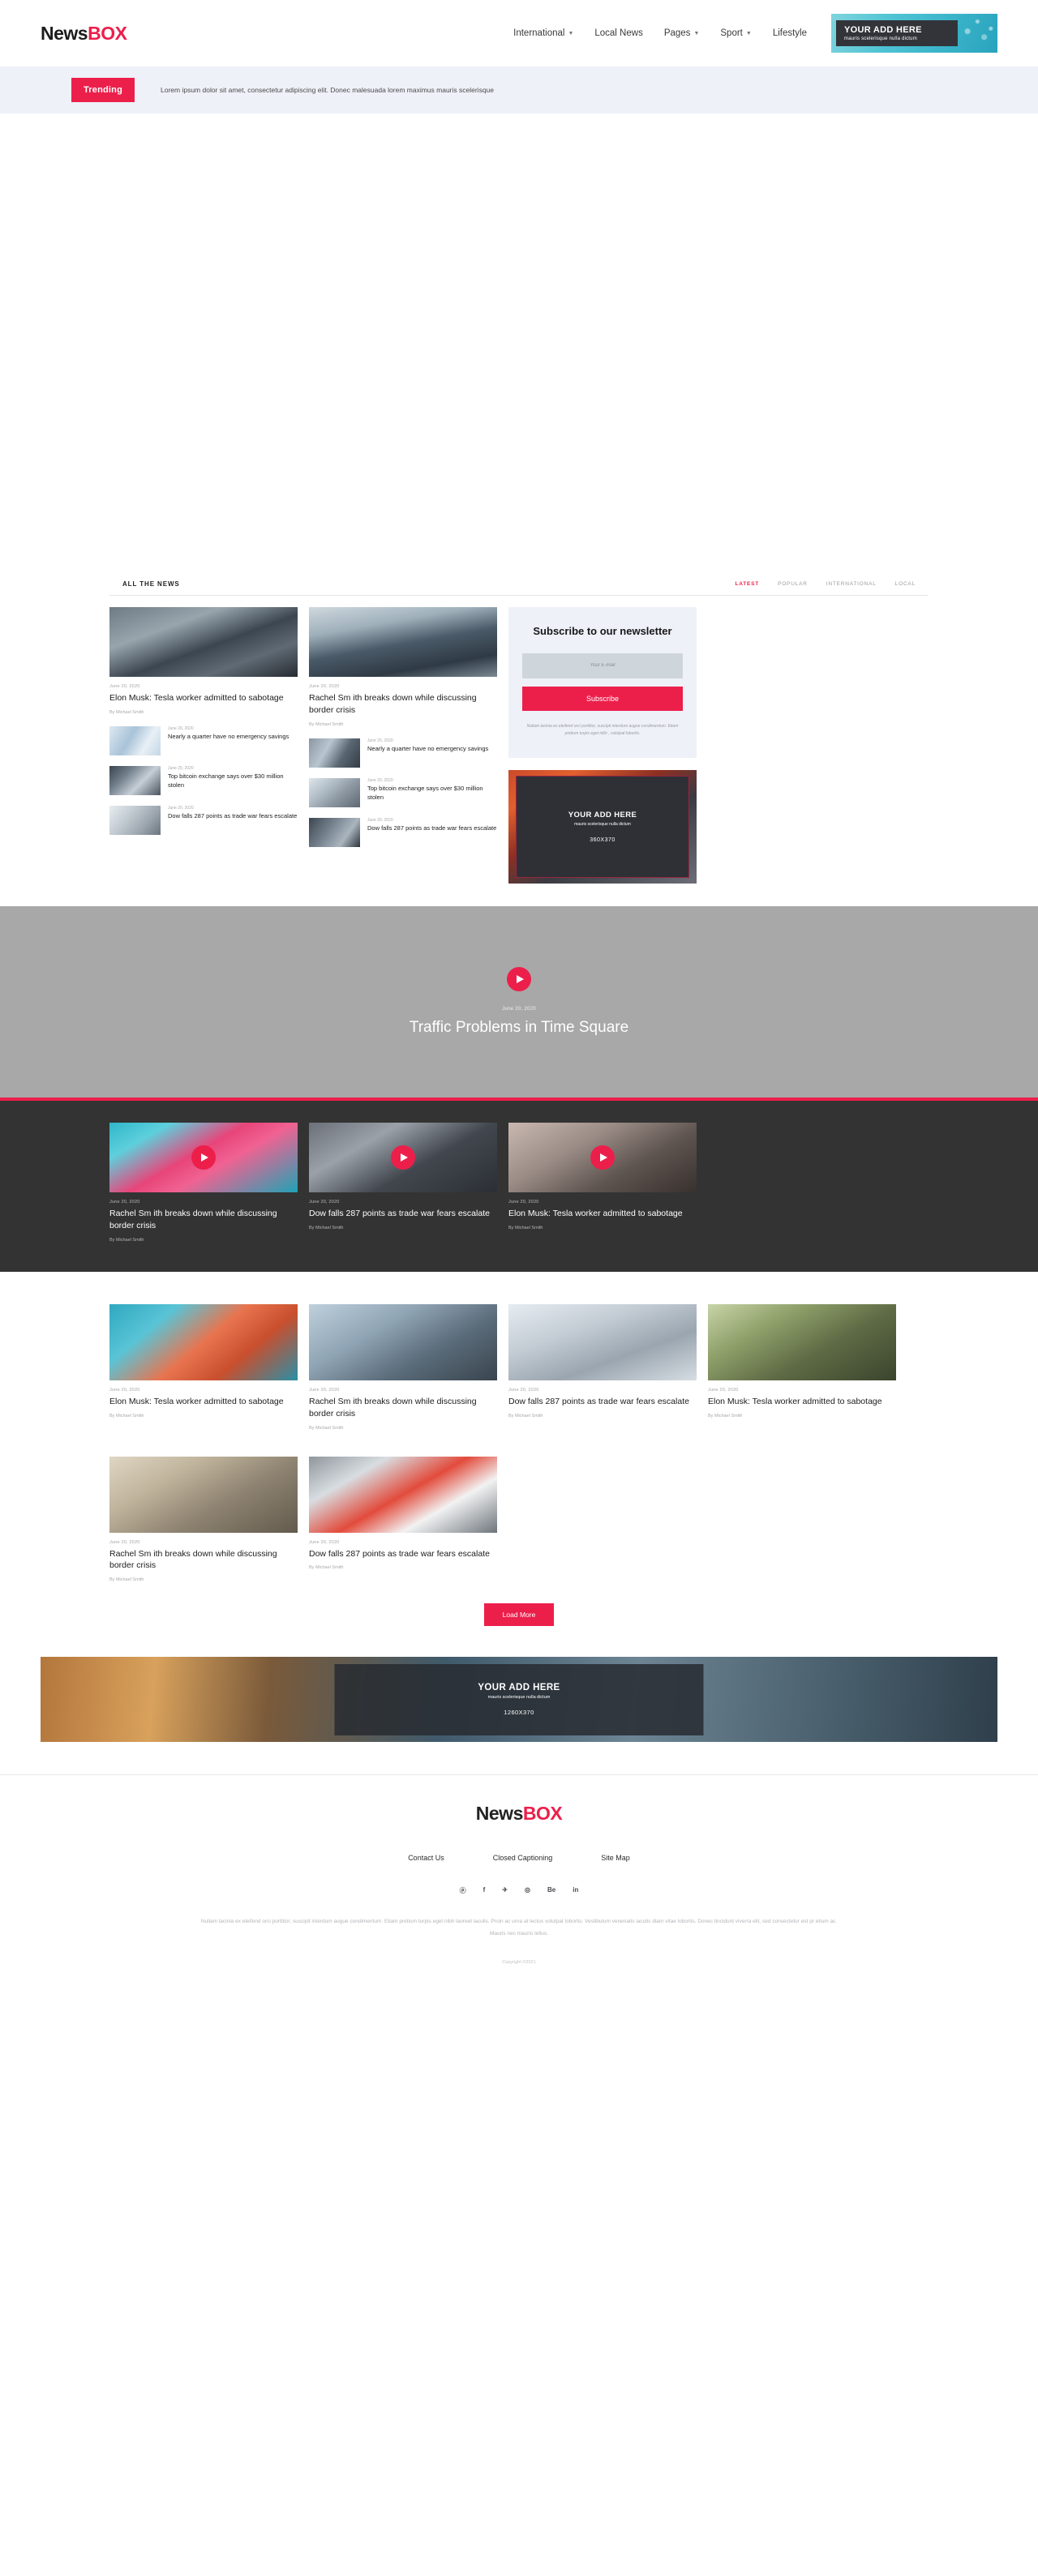  Describe the element at coordinates (682, 33) in the screenshot. I see `nav-item-pages: Pages ▼` at that location.